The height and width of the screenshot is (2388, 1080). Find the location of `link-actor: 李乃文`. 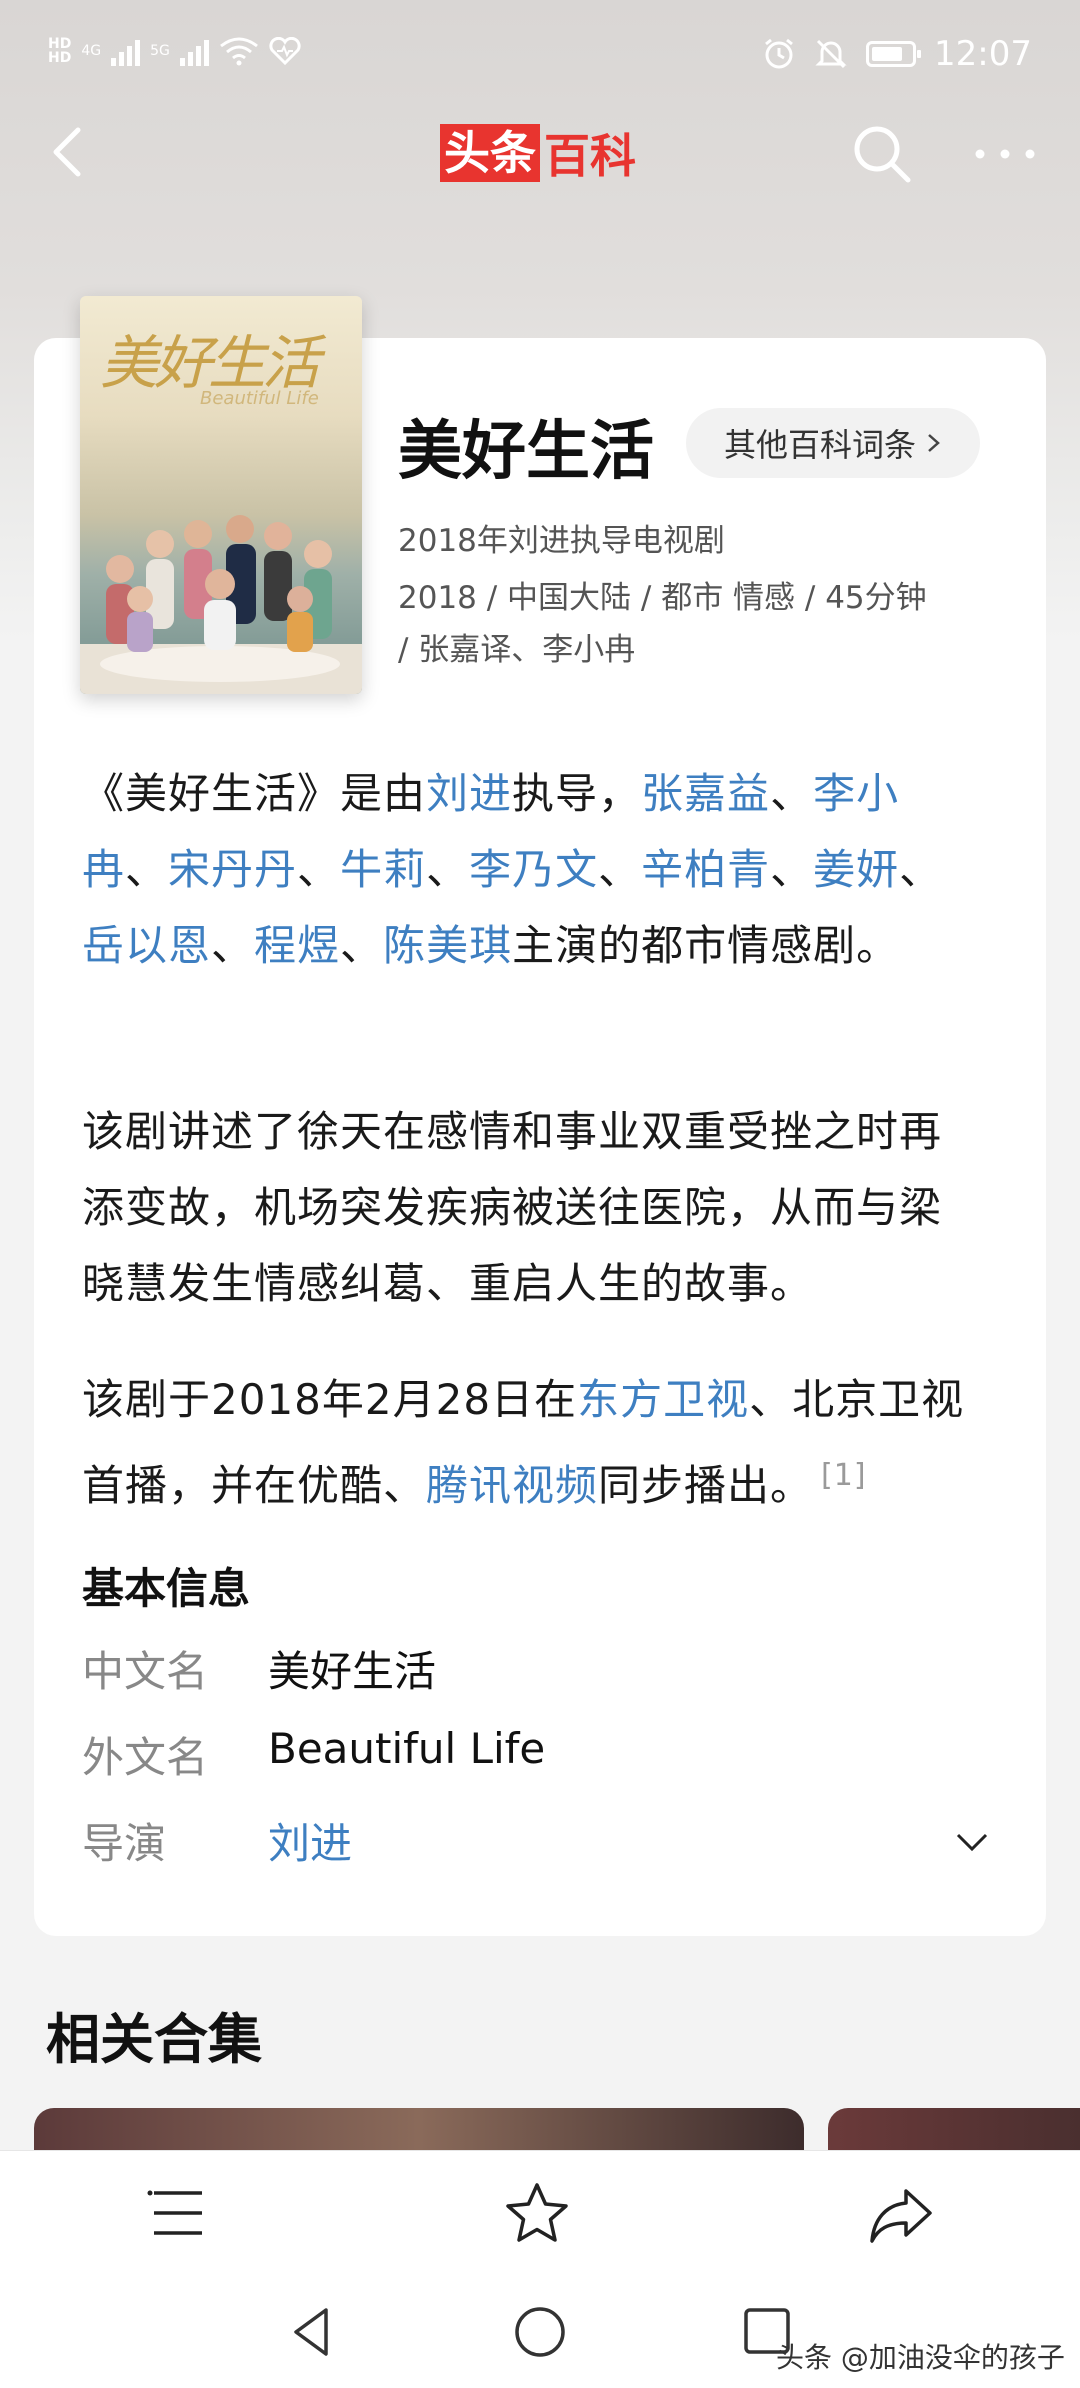

link-actor: 李乃文 is located at coordinates (533, 869).